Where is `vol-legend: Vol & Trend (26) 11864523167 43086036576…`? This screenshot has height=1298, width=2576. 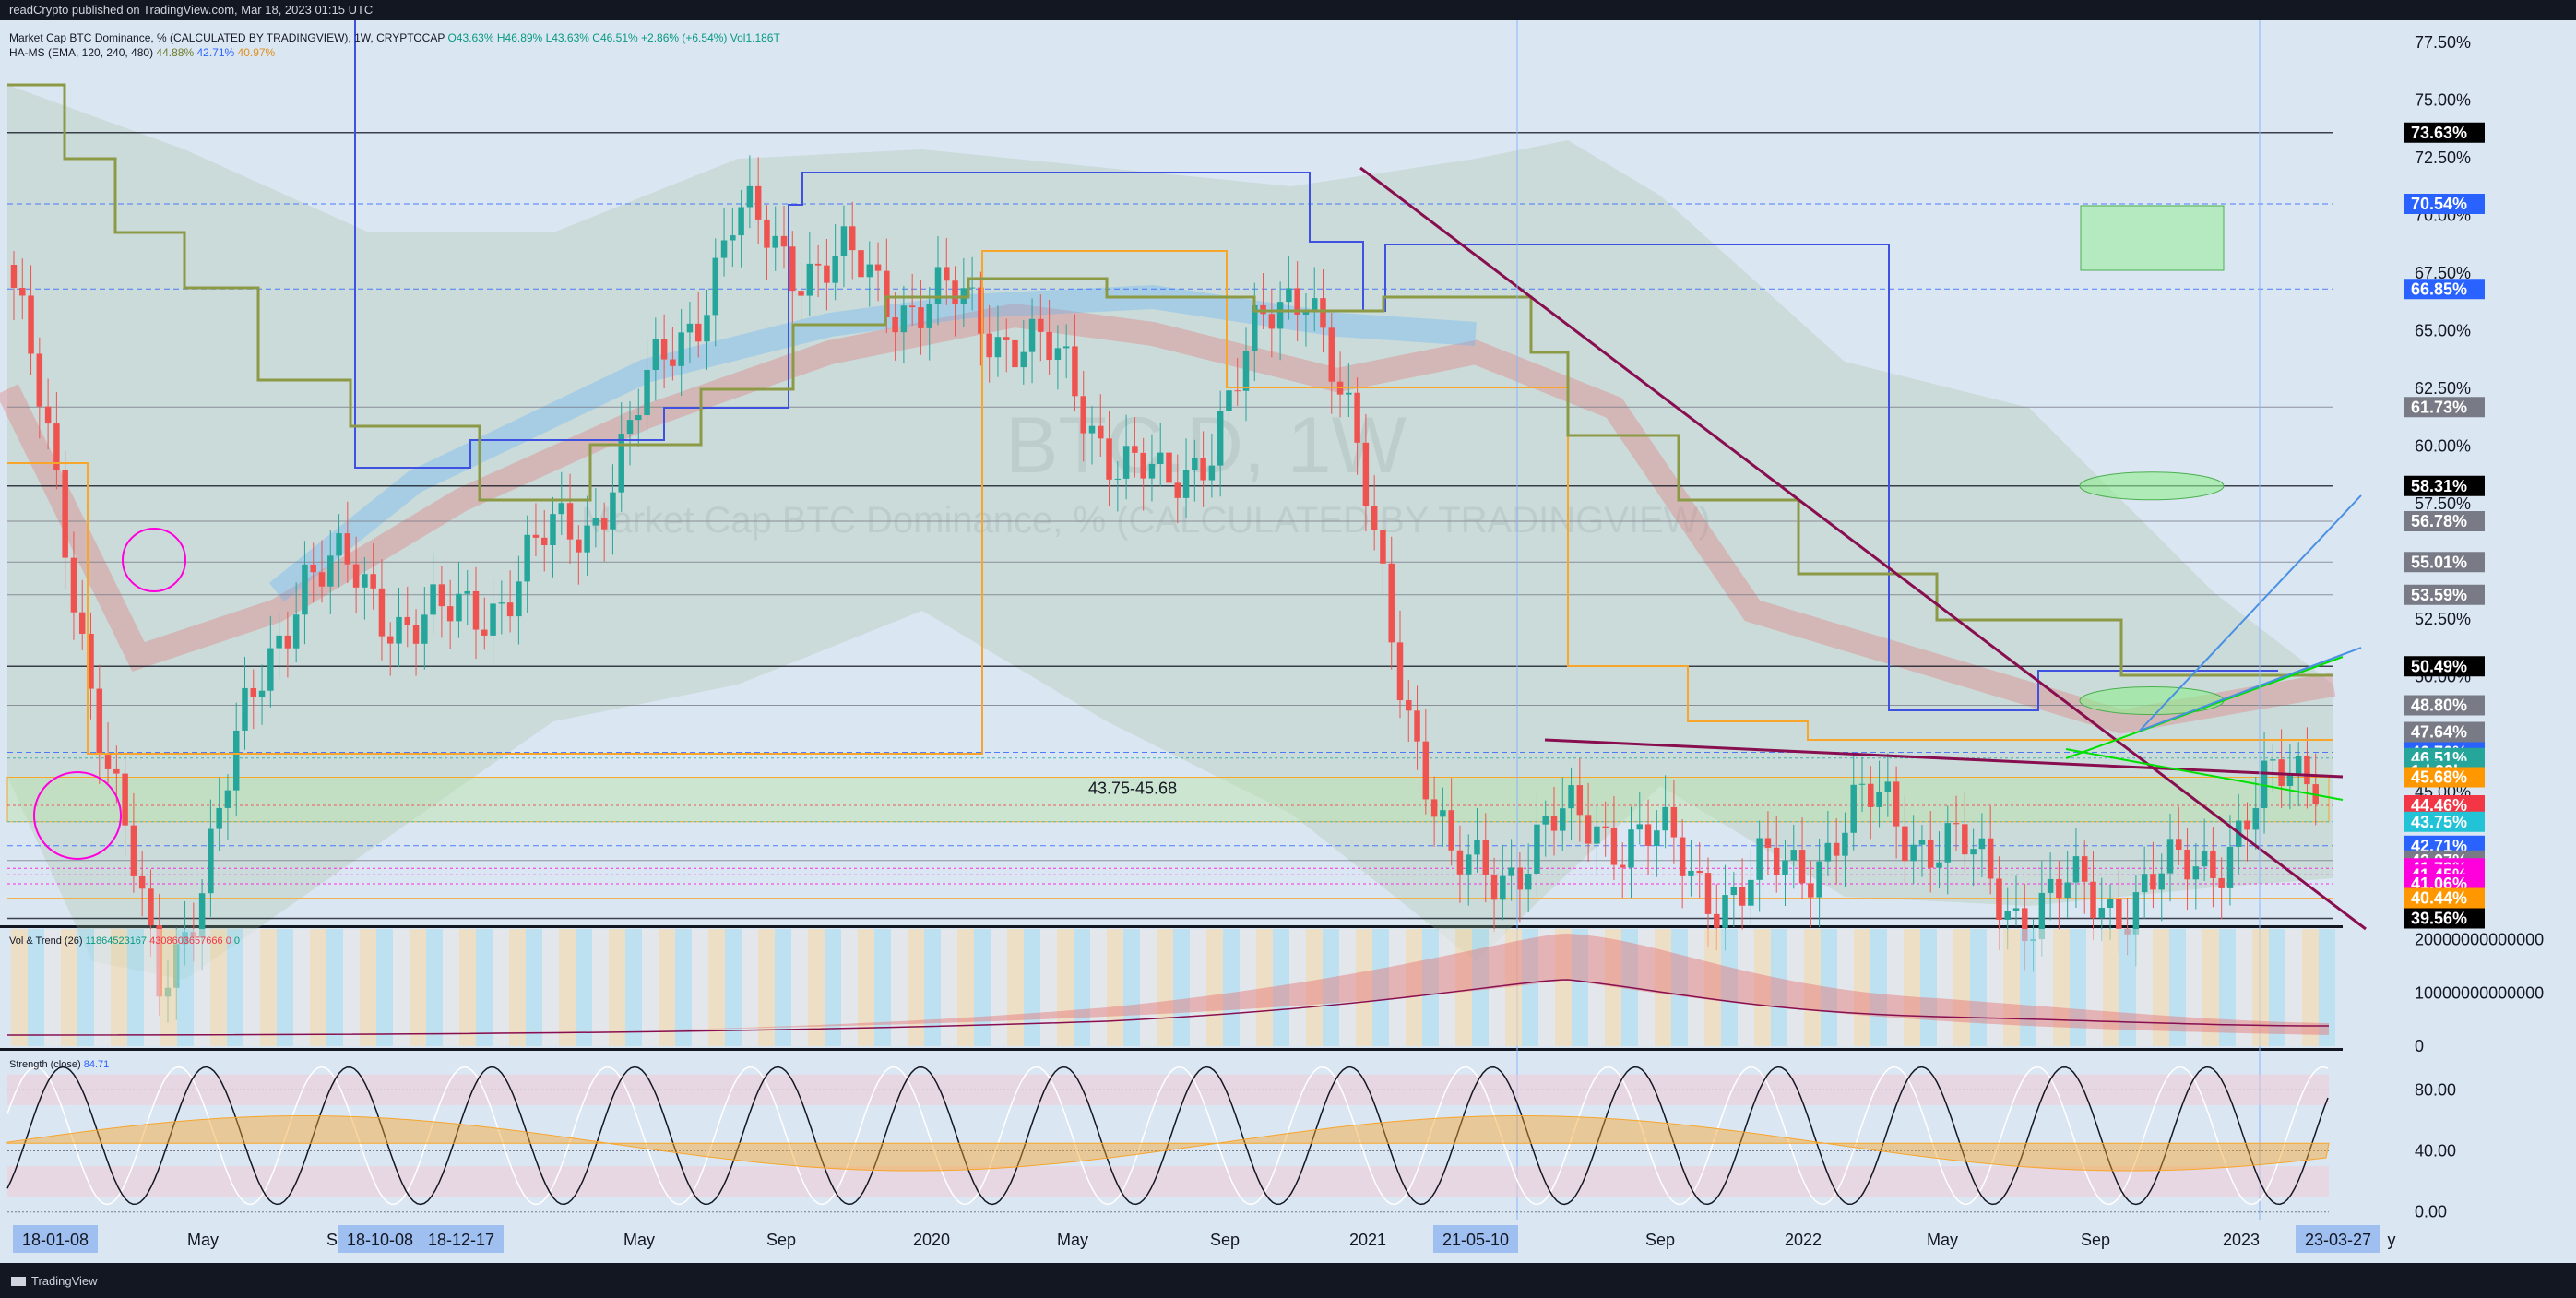 vol-legend: Vol & Trend (26) 11864523167 43086036576… is located at coordinates (124, 941).